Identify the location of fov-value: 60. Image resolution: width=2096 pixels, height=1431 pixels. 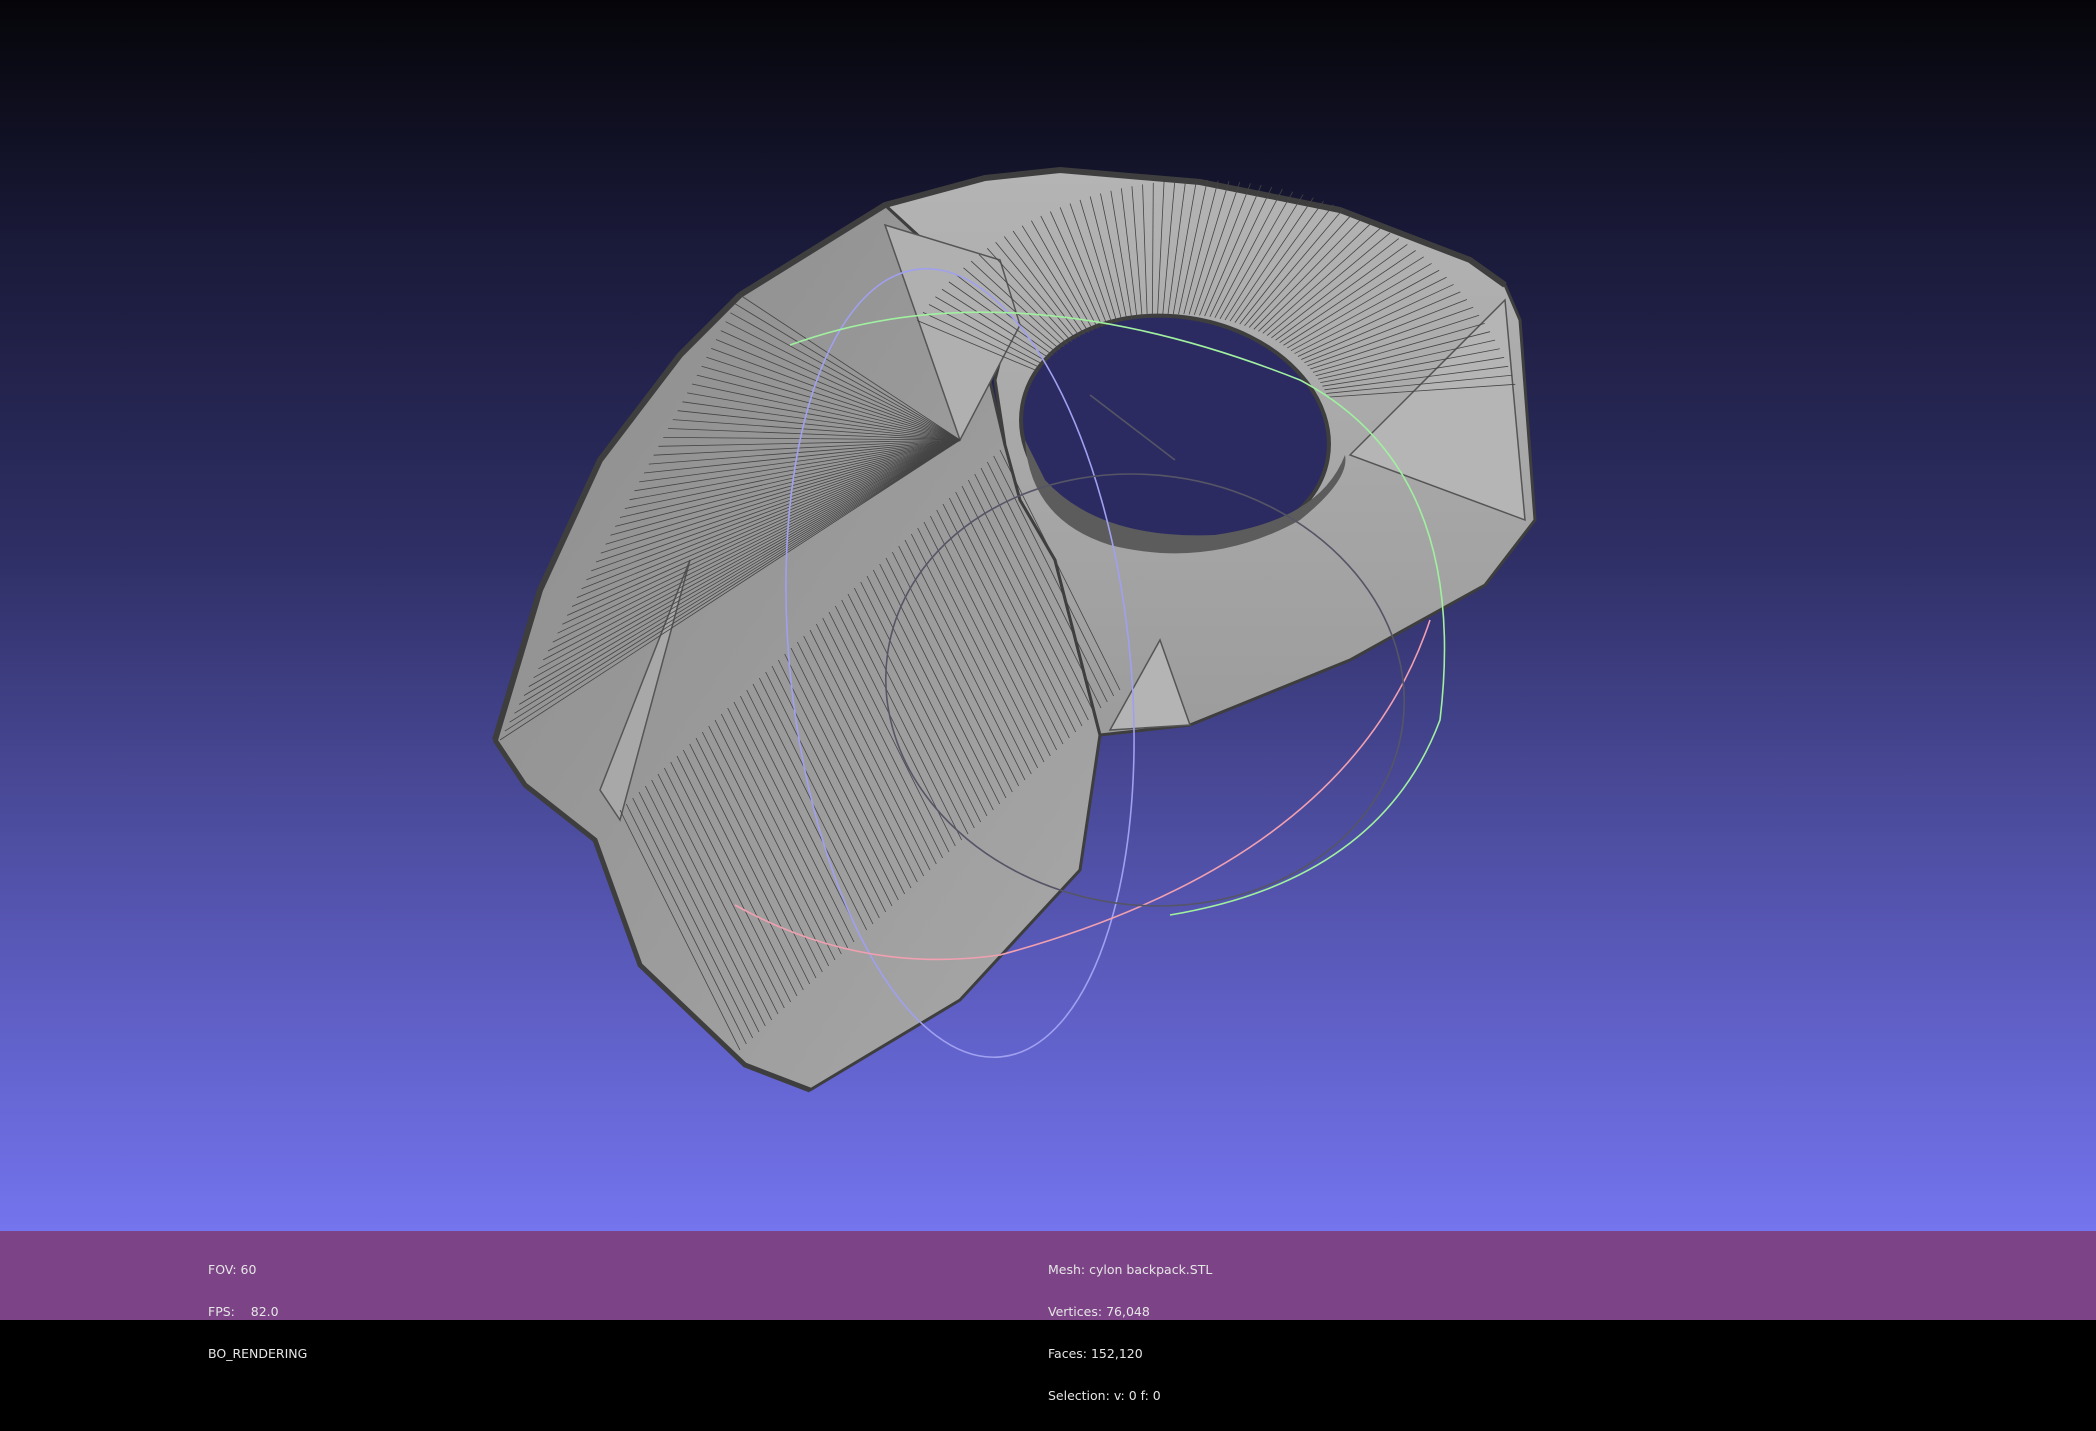
(248, 1269).